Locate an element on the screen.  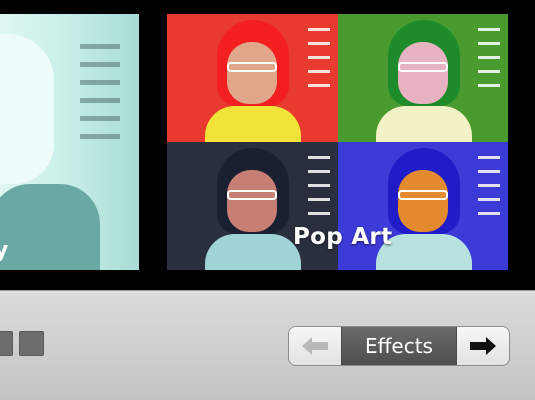
pop-art-quadrant-blue is located at coordinates (422, 206).